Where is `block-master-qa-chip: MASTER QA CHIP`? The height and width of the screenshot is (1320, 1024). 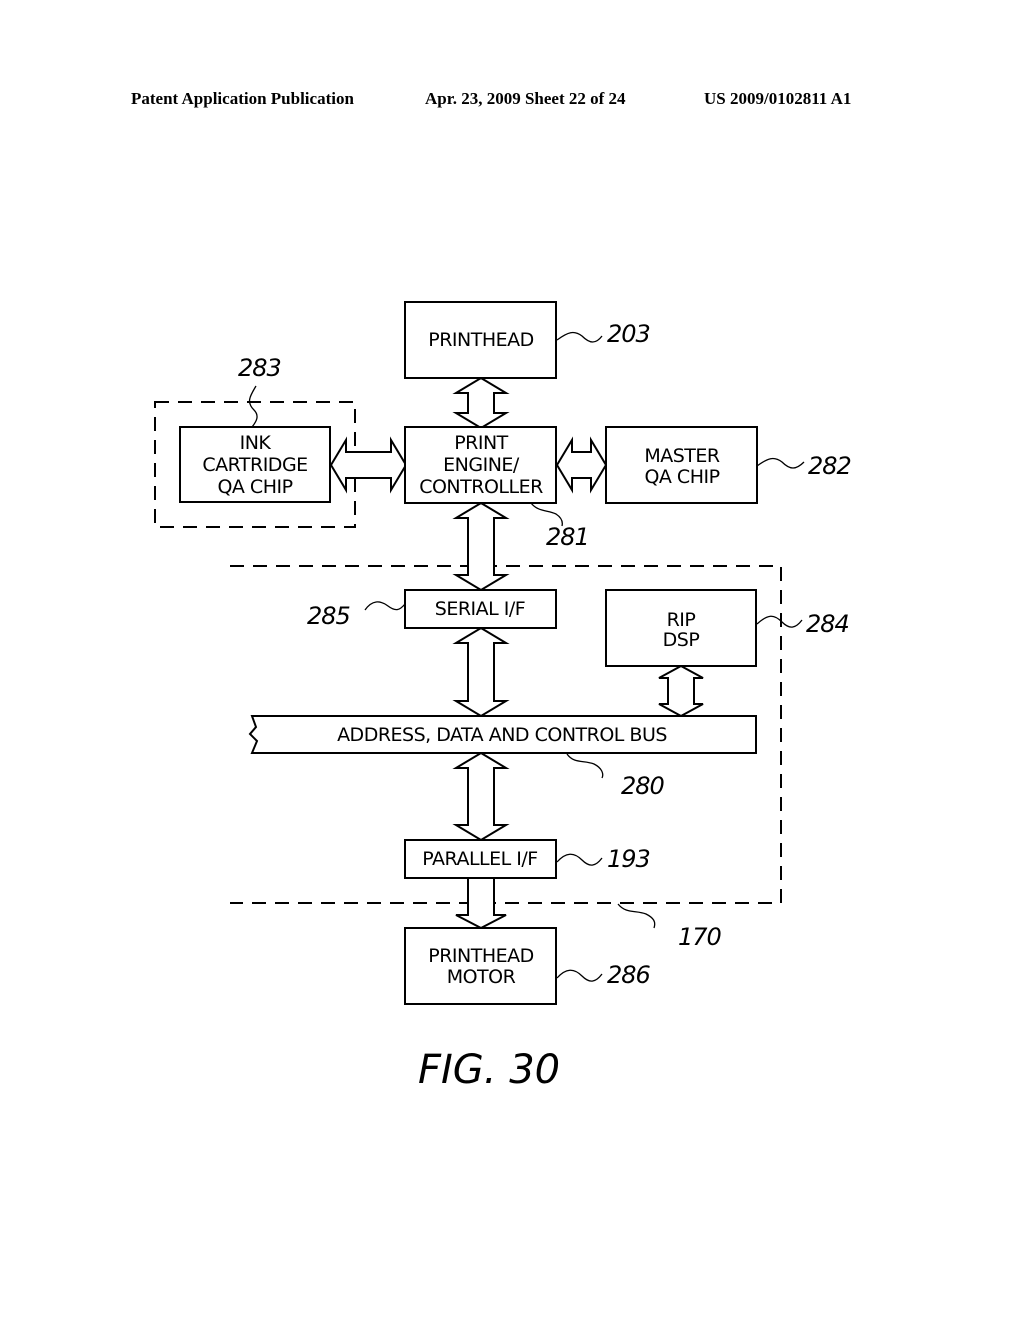 block-master-qa-chip: MASTER QA CHIP is located at coordinates (681, 465).